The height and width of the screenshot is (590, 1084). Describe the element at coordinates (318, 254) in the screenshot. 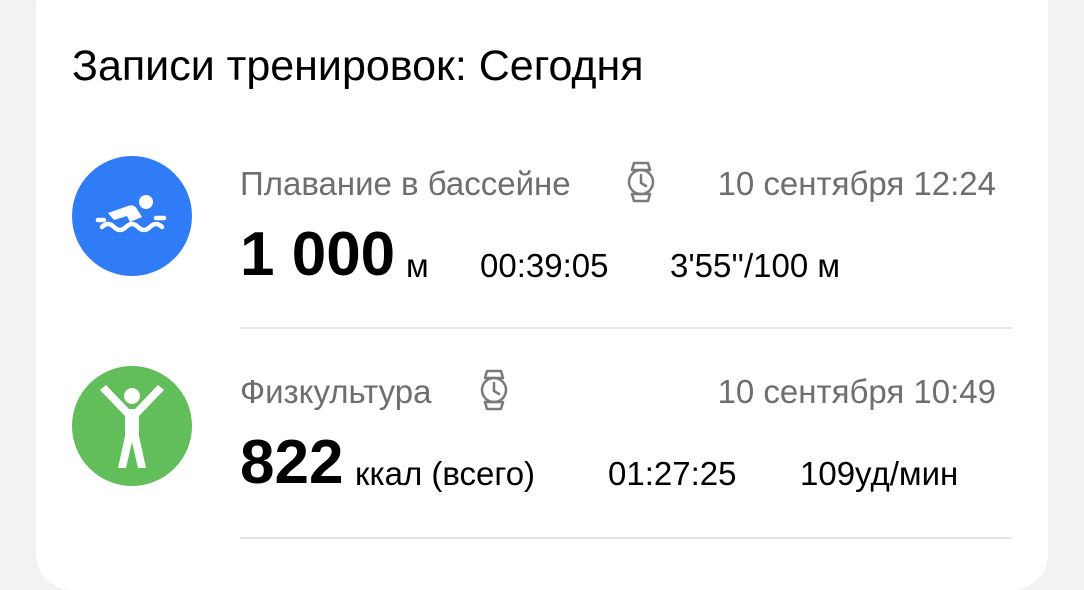

I see `distance-value: 1 000` at that location.